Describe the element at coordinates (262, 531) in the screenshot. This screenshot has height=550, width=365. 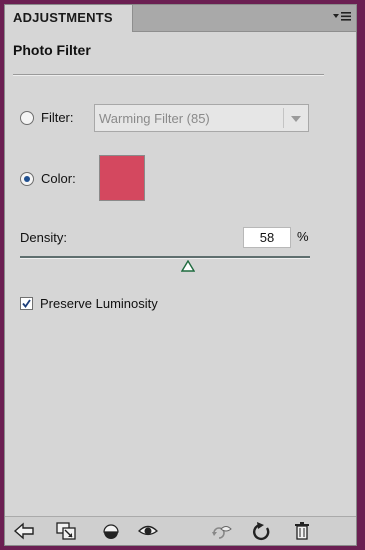
I see `reset-icon` at that location.